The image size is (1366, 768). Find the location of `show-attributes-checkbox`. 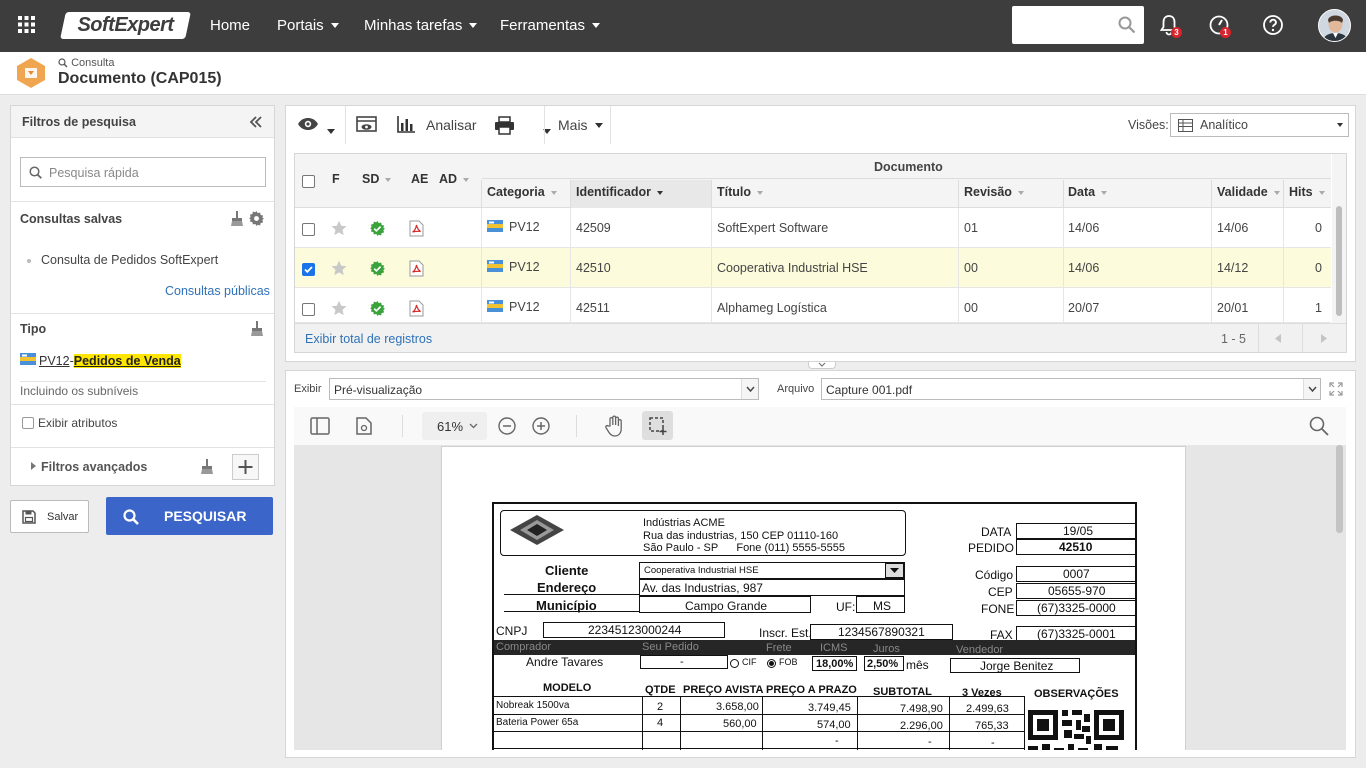

show-attributes-checkbox is located at coordinates (28, 423).